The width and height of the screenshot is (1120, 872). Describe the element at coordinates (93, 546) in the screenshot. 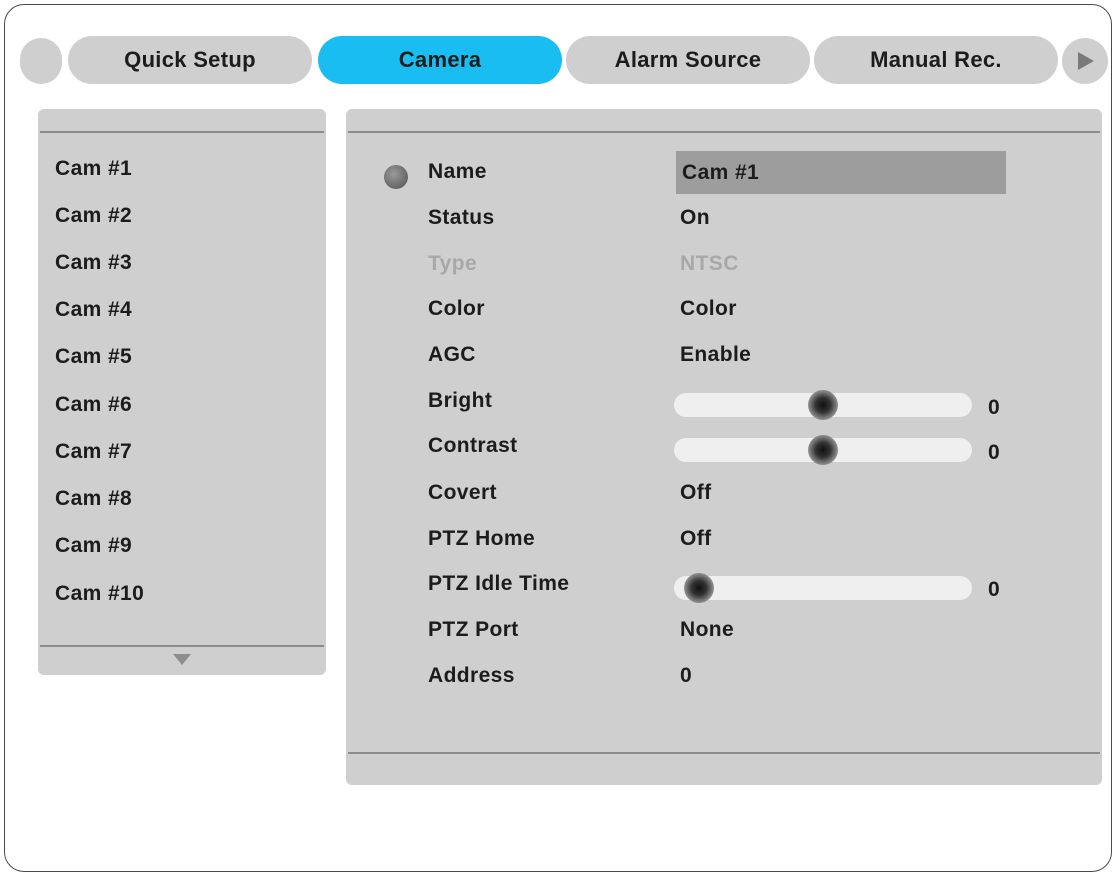

I see `camera-list-item: Cam #9` at that location.